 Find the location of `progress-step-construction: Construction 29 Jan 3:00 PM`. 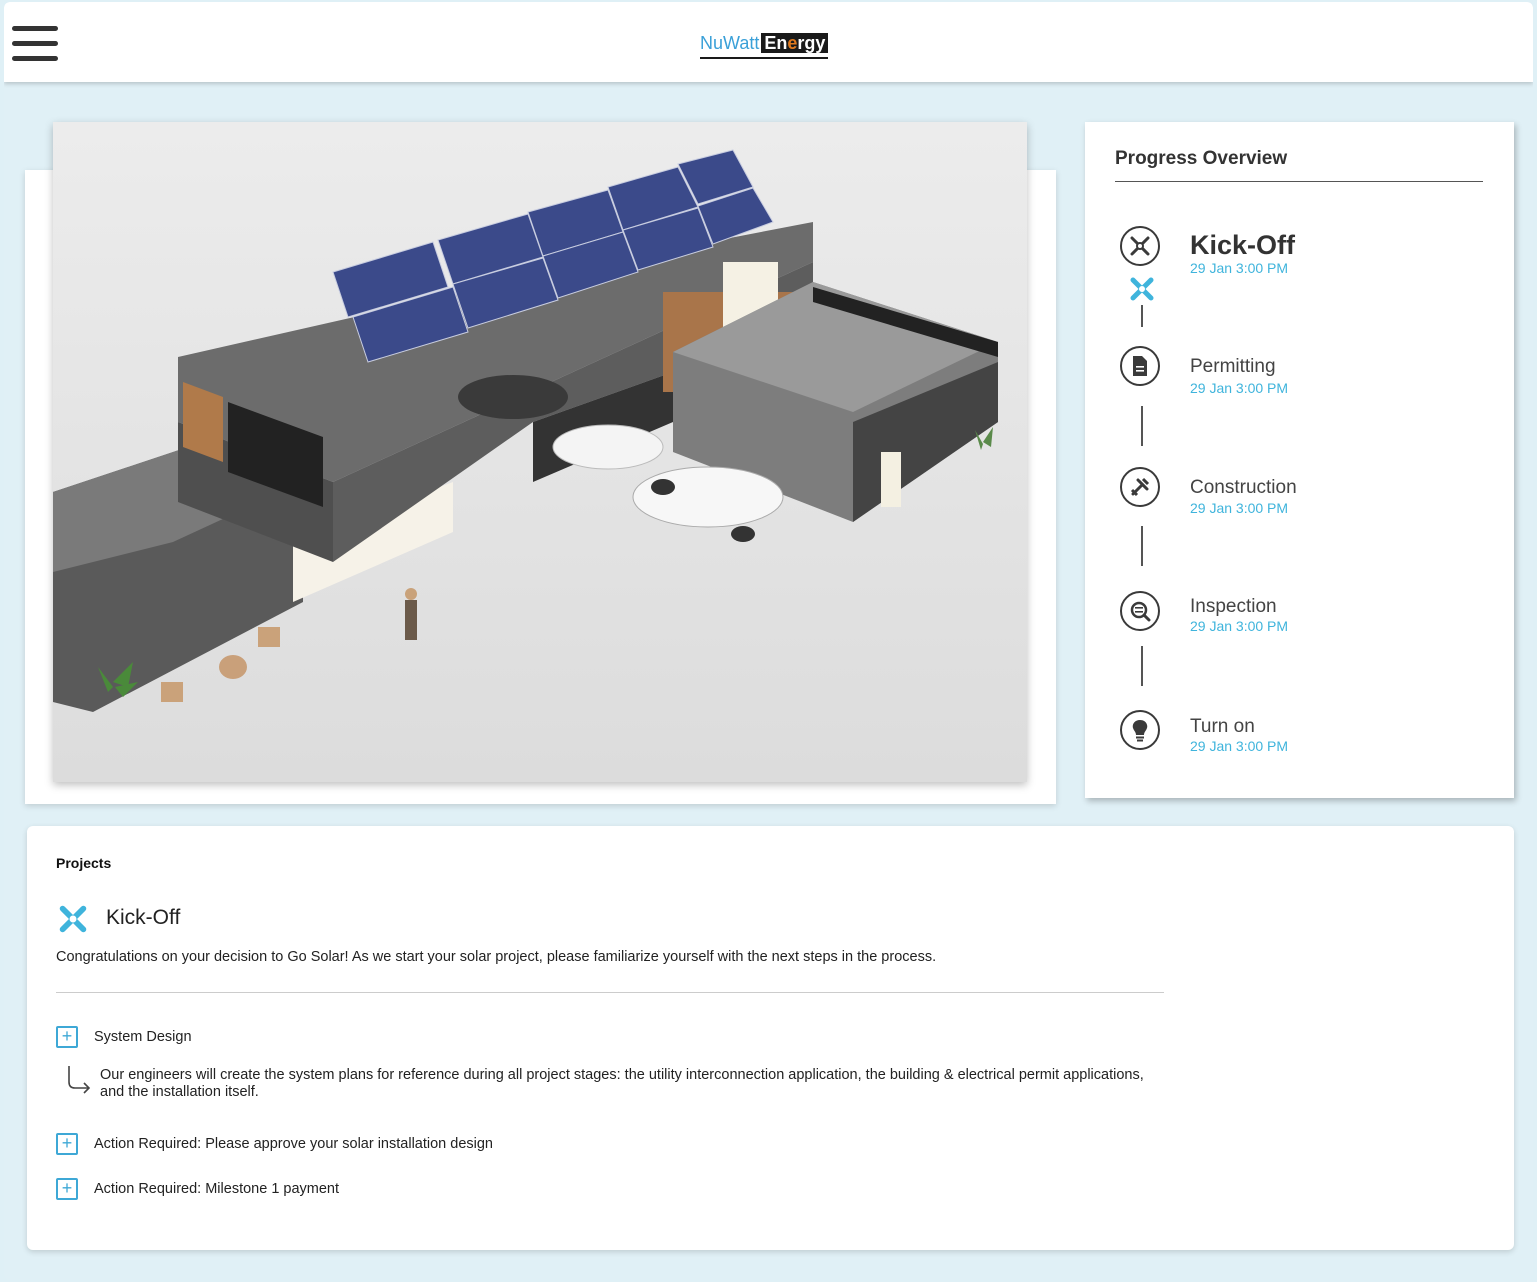

progress-step-construction: Construction 29 Jan 3:00 PM is located at coordinates (1299, 502).